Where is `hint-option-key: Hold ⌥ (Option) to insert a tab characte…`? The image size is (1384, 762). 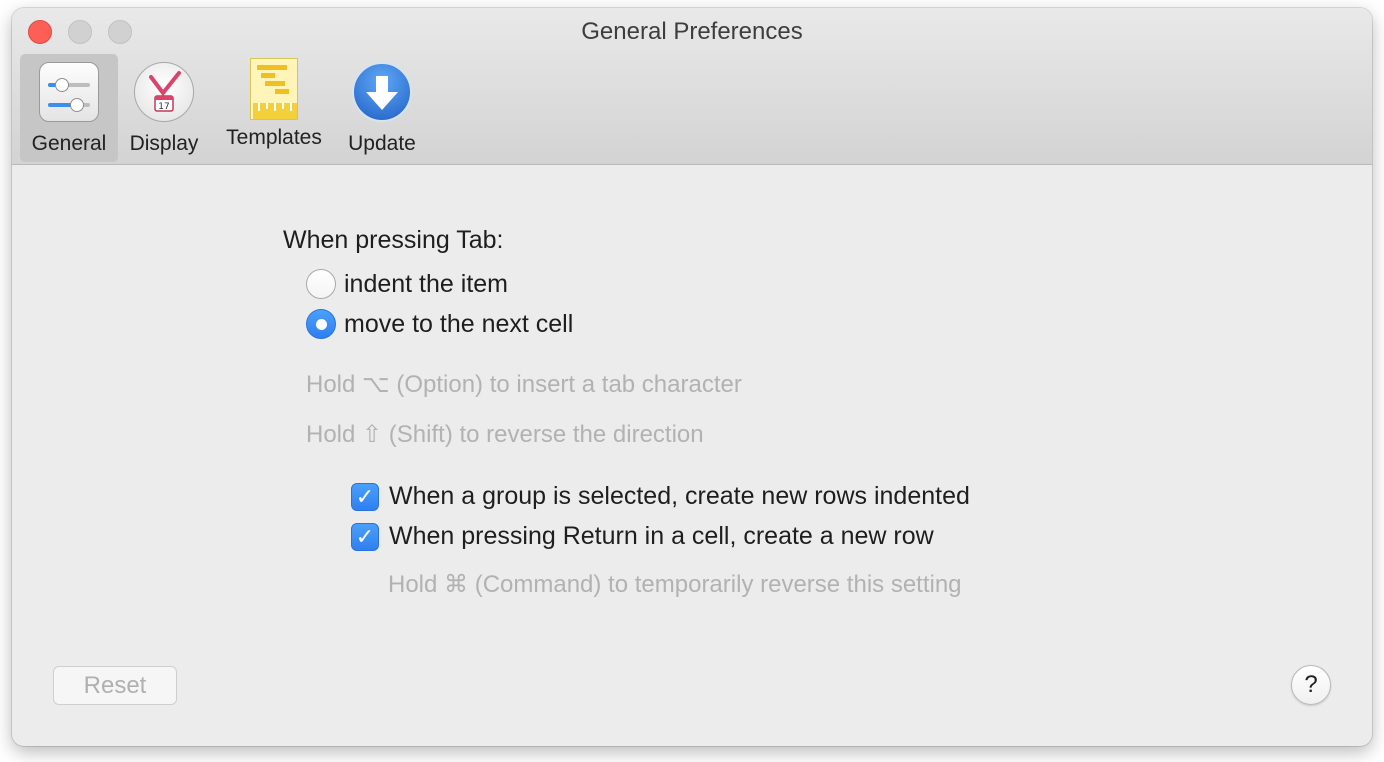
hint-option-key: Hold ⌥ (Option) to insert a tab characte… is located at coordinates (524, 384).